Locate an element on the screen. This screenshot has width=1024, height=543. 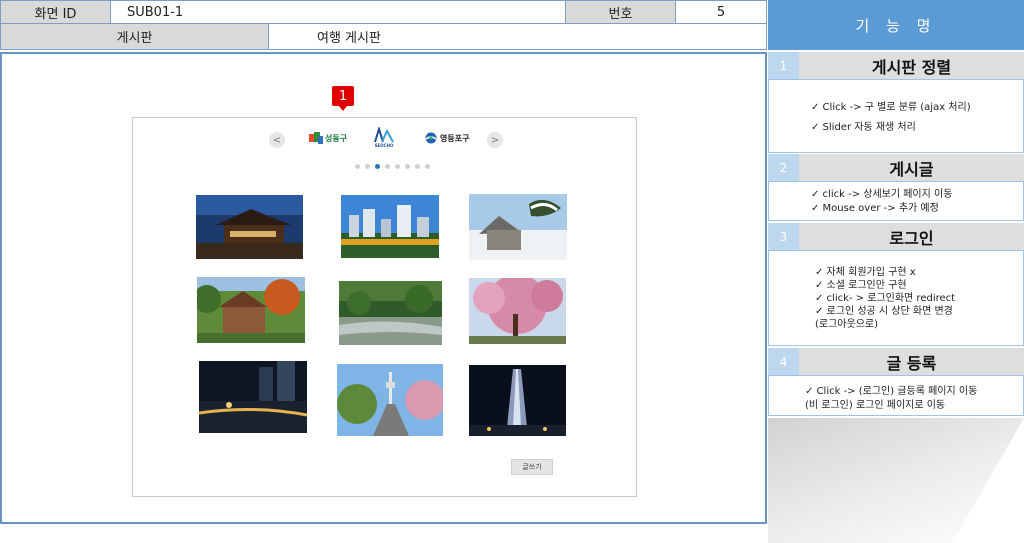
feature-section-1-number: 1 is located at coordinates (783, 65).